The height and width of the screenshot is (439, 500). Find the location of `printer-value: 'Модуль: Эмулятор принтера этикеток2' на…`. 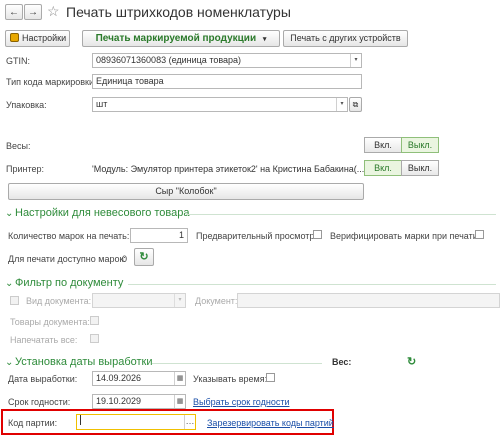

printer-value: 'Модуль: Эмулятор принтера этикеток2' на… is located at coordinates (228, 169).